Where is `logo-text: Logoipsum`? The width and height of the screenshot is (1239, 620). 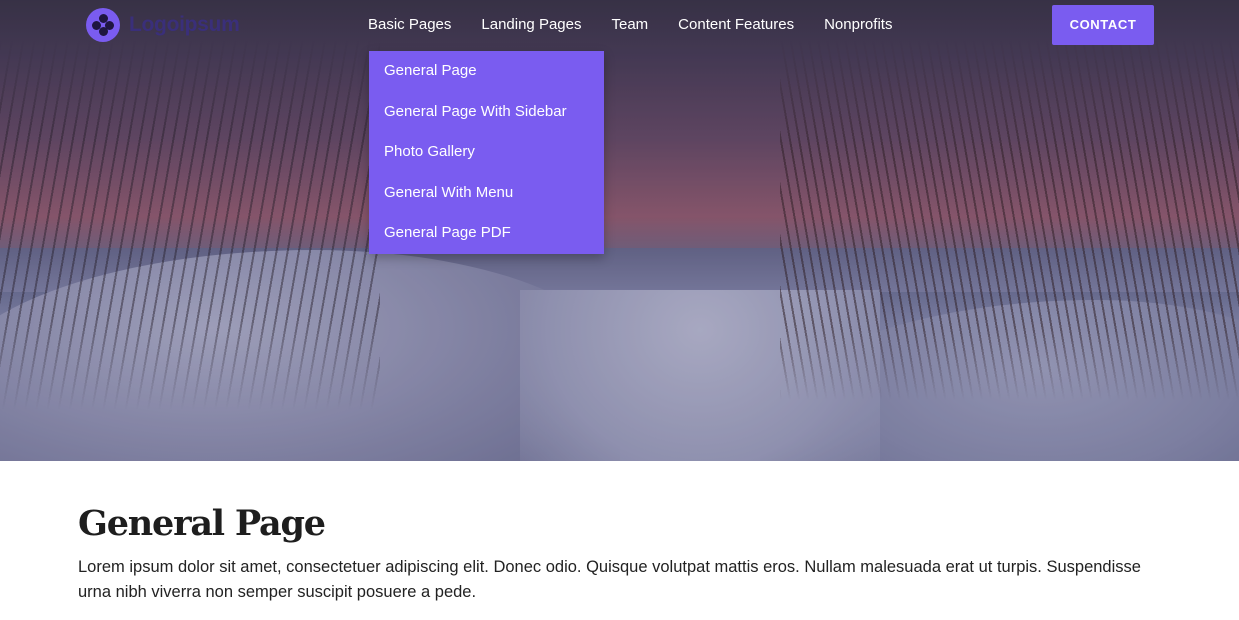
logo-text: Logoipsum is located at coordinates (184, 24).